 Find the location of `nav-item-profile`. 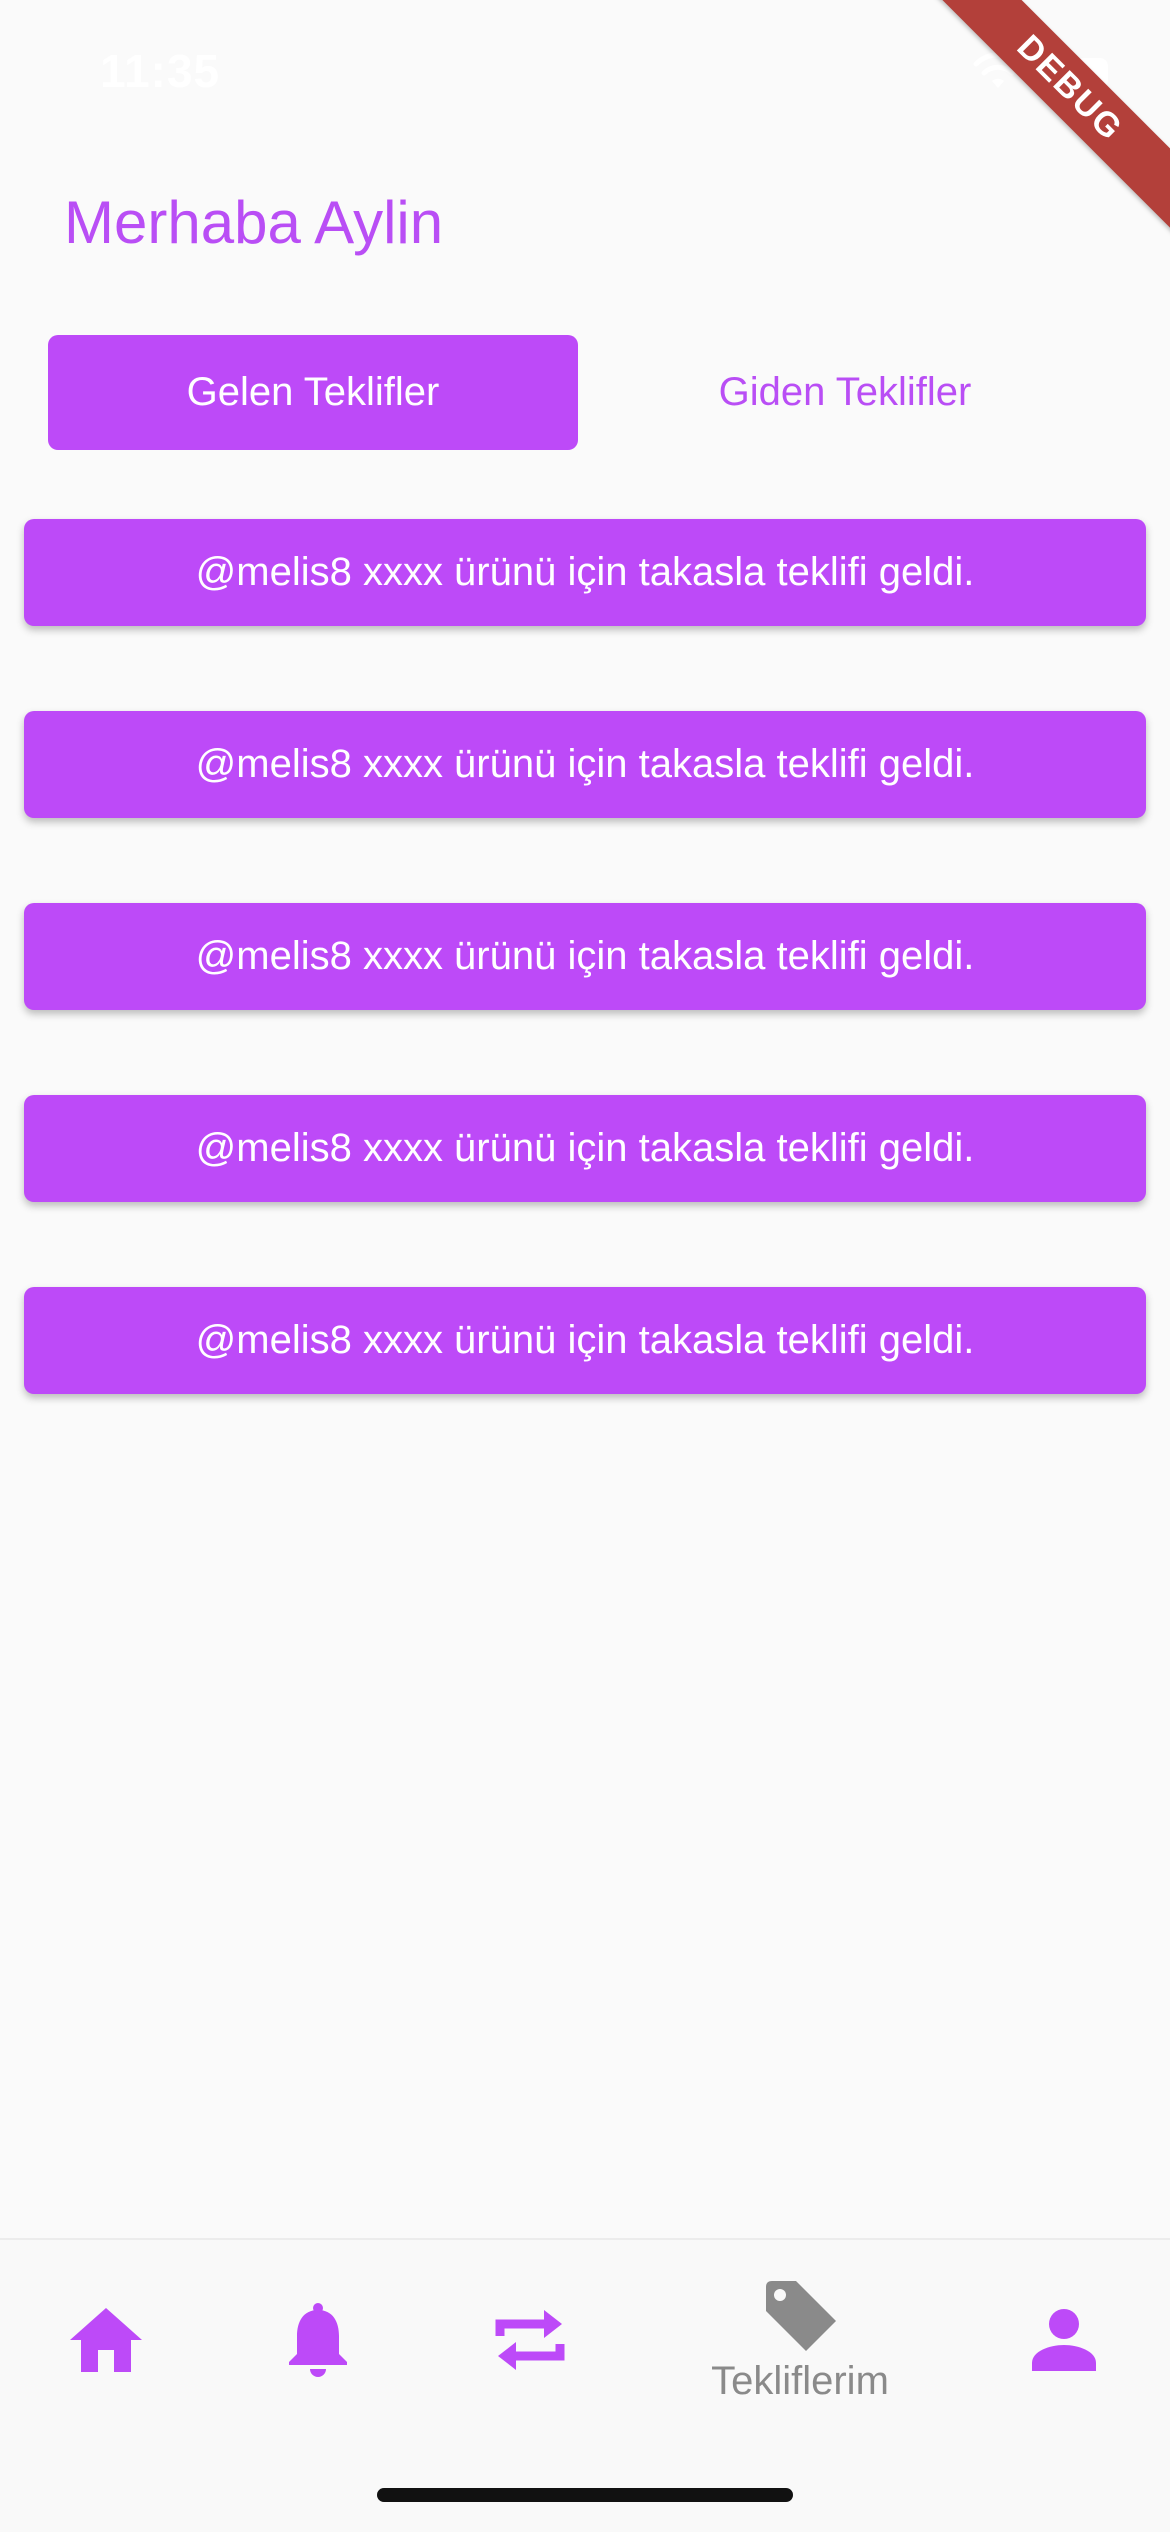

nav-item-profile is located at coordinates (1064, 2340).